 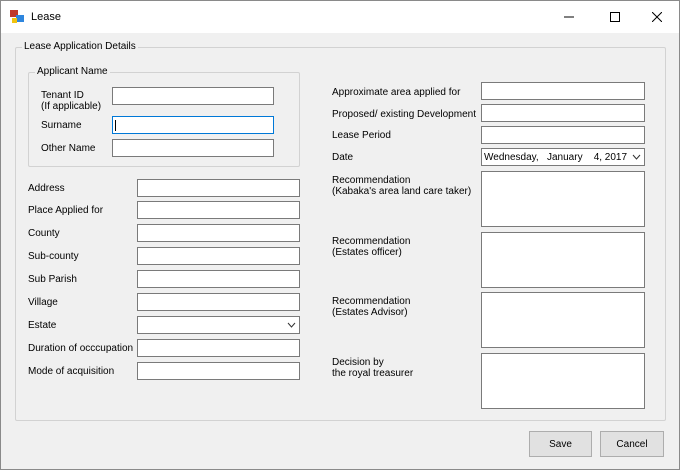 What do you see at coordinates (340, 17) in the screenshot?
I see `title-bar: Lease` at bounding box center [340, 17].